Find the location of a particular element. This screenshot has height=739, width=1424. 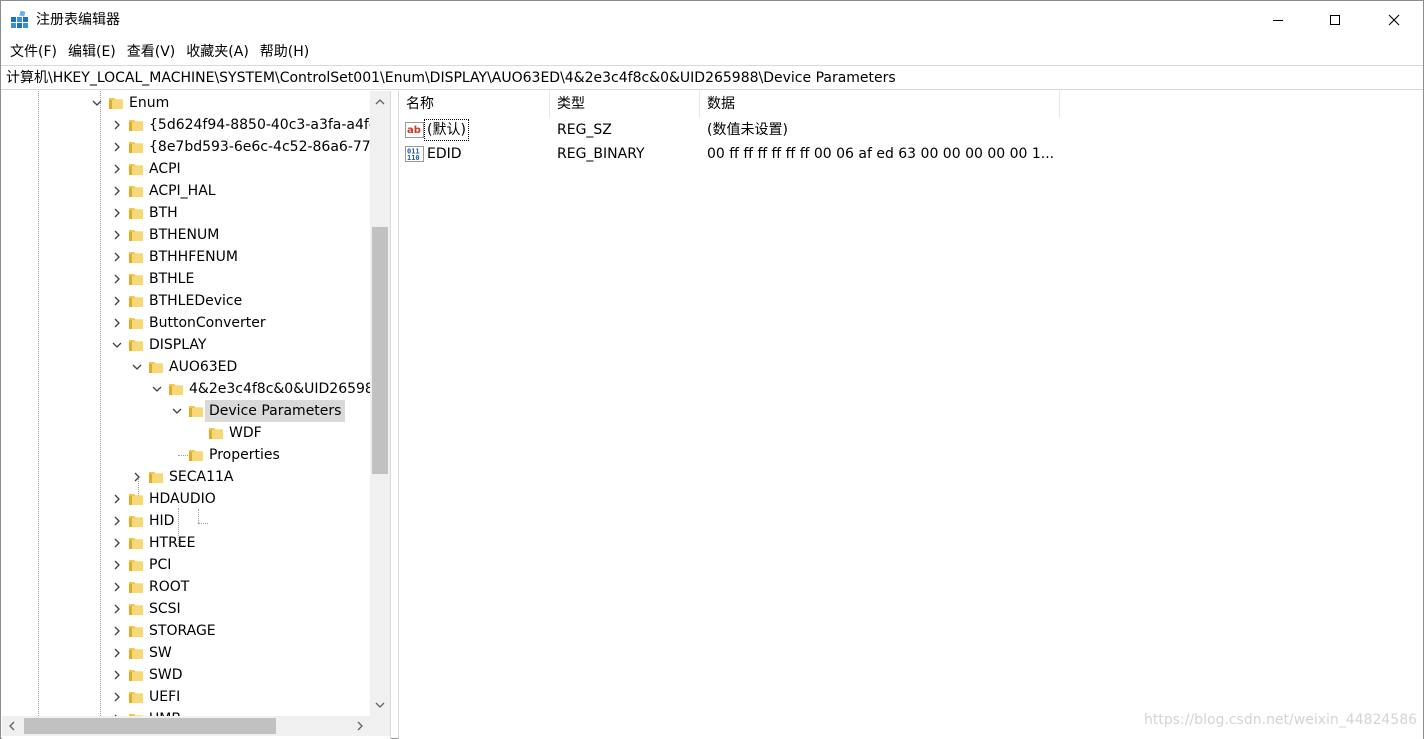

column-header-type: 类型 is located at coordinates (625, 104).